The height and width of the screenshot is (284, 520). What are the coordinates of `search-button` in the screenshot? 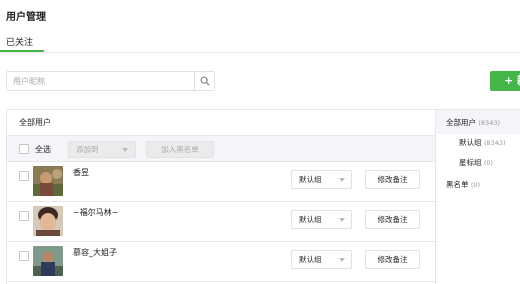 It's located at (204, 81).